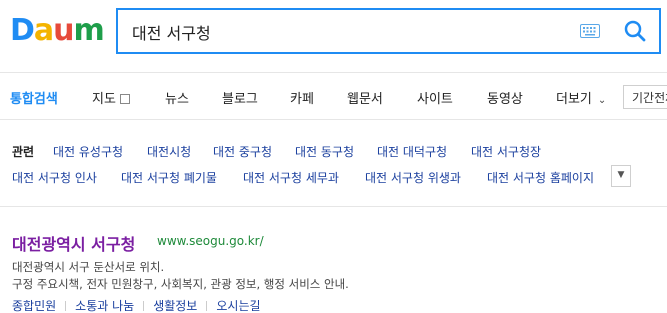 This screenshot has height=313, width=667. I want to click on chevron-down-icon: ⌄, so click(602, 100).